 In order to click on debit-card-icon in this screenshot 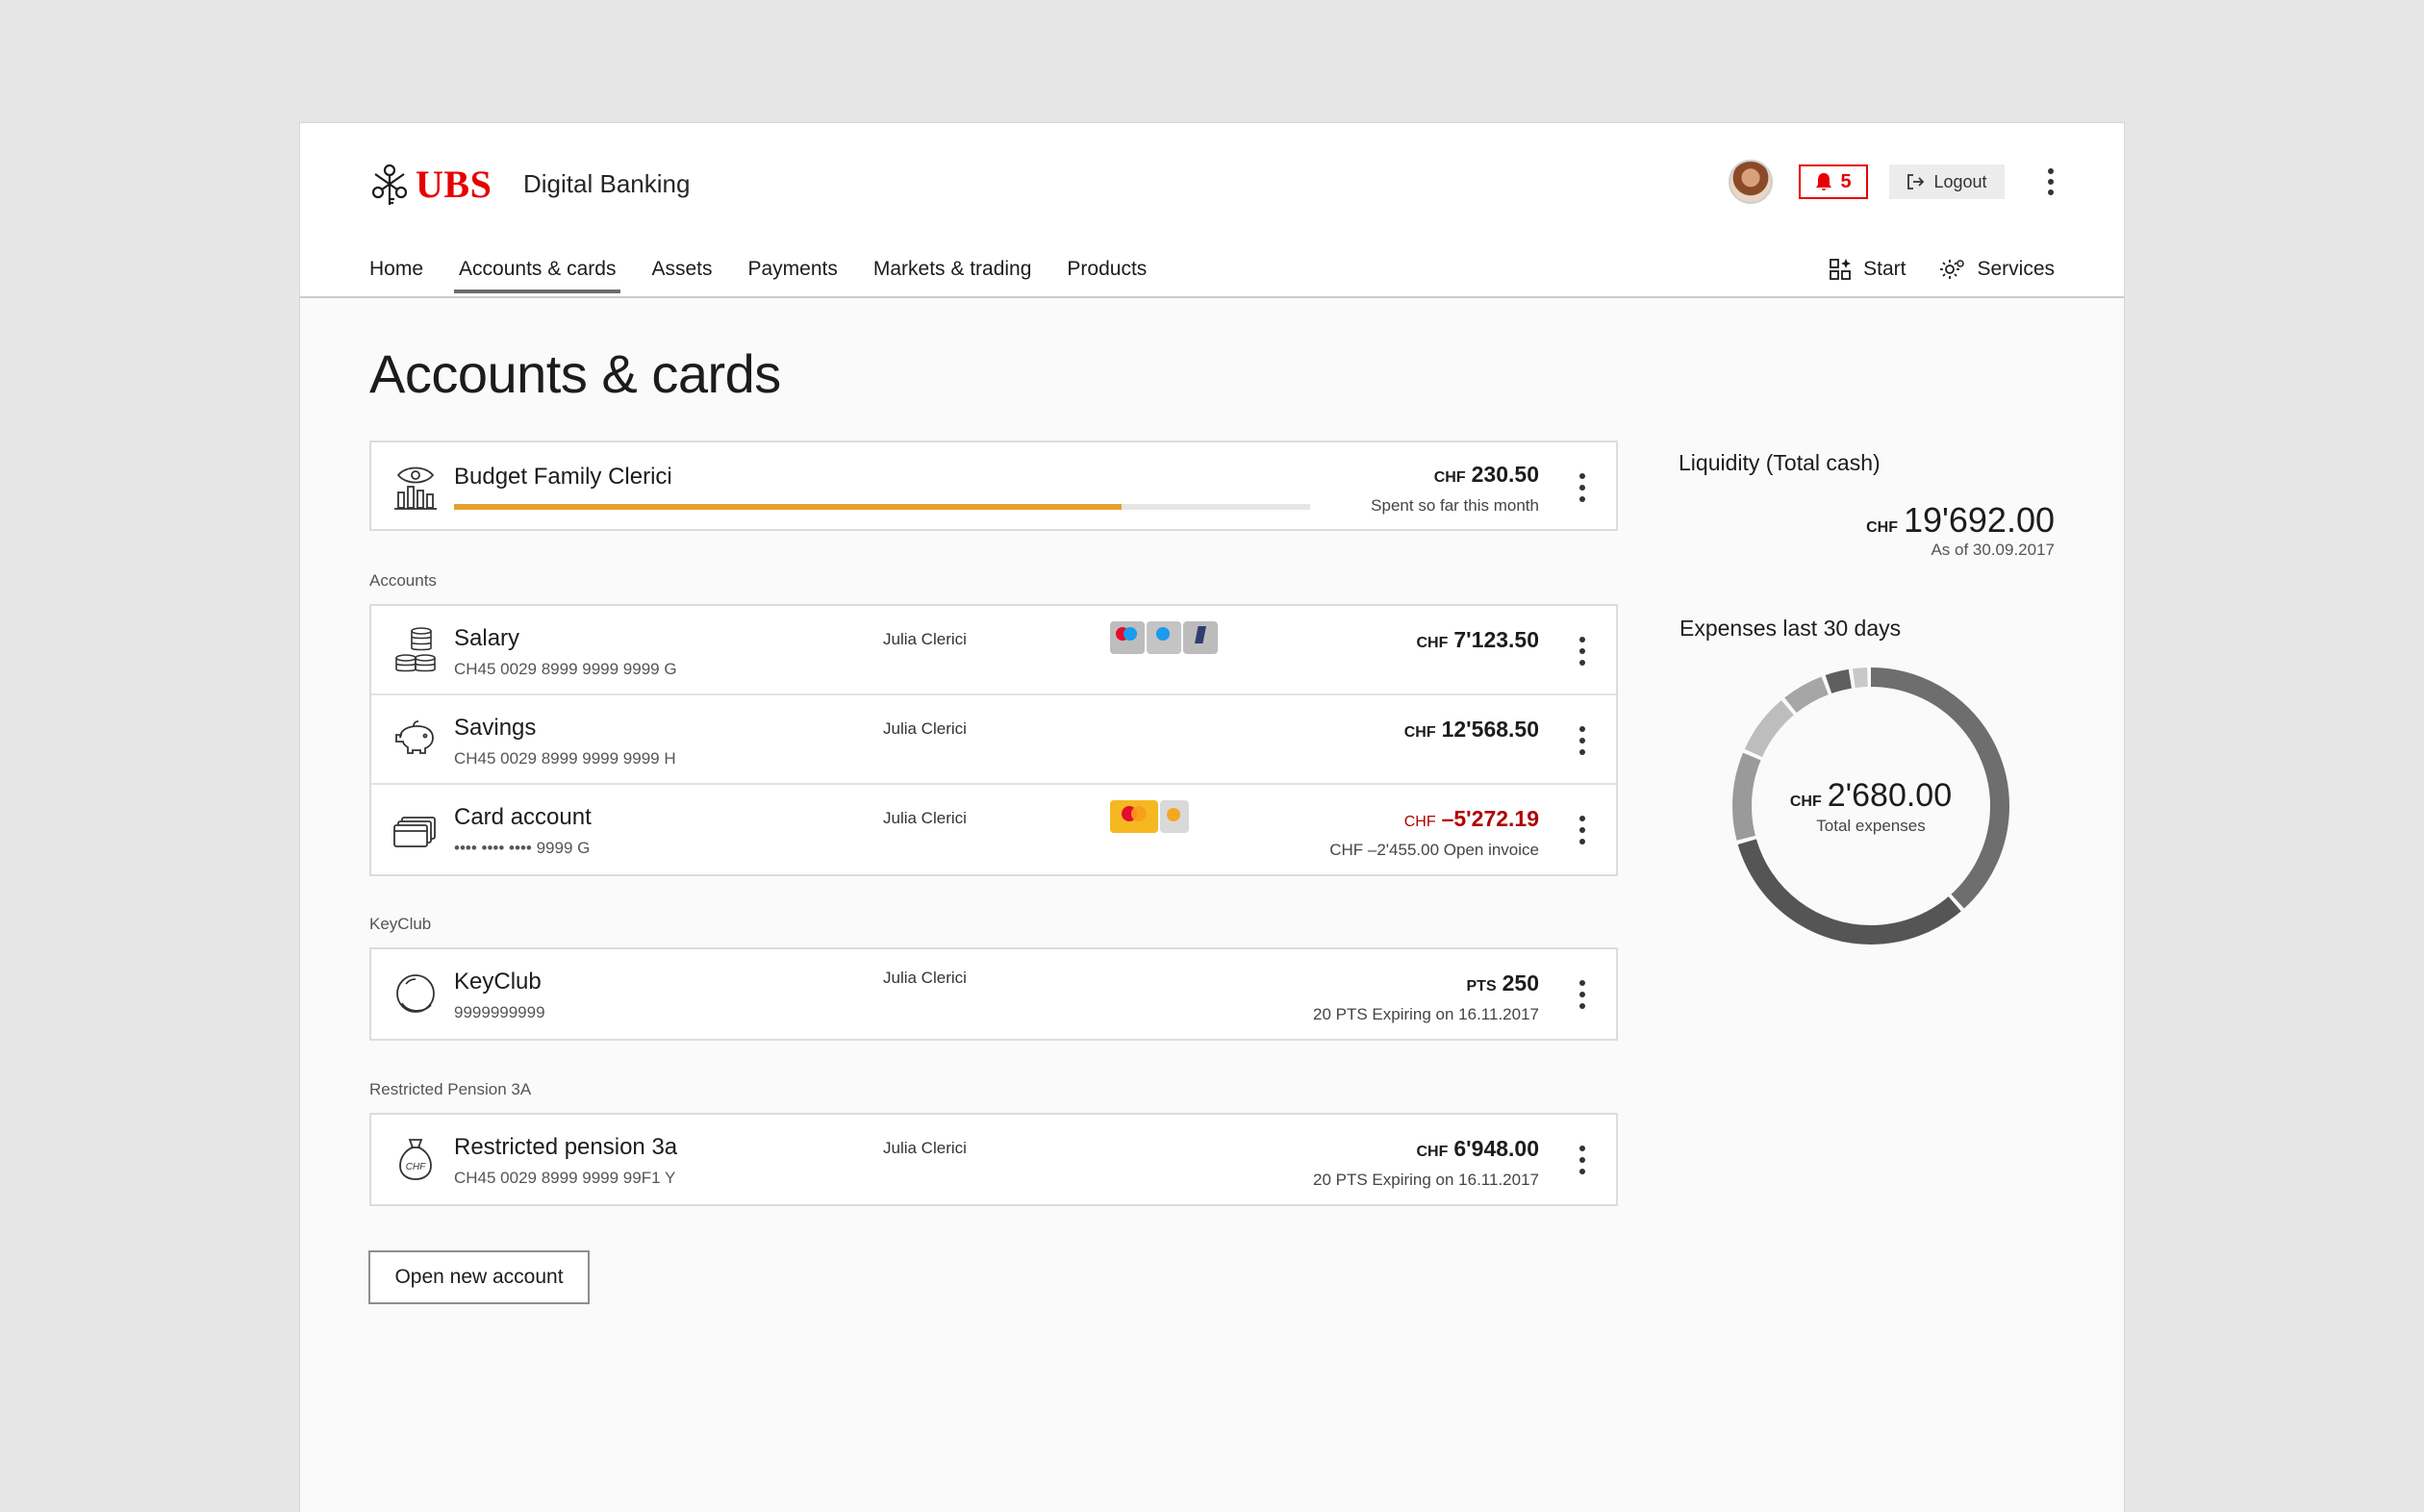, I will do `click(1164, 638)`.